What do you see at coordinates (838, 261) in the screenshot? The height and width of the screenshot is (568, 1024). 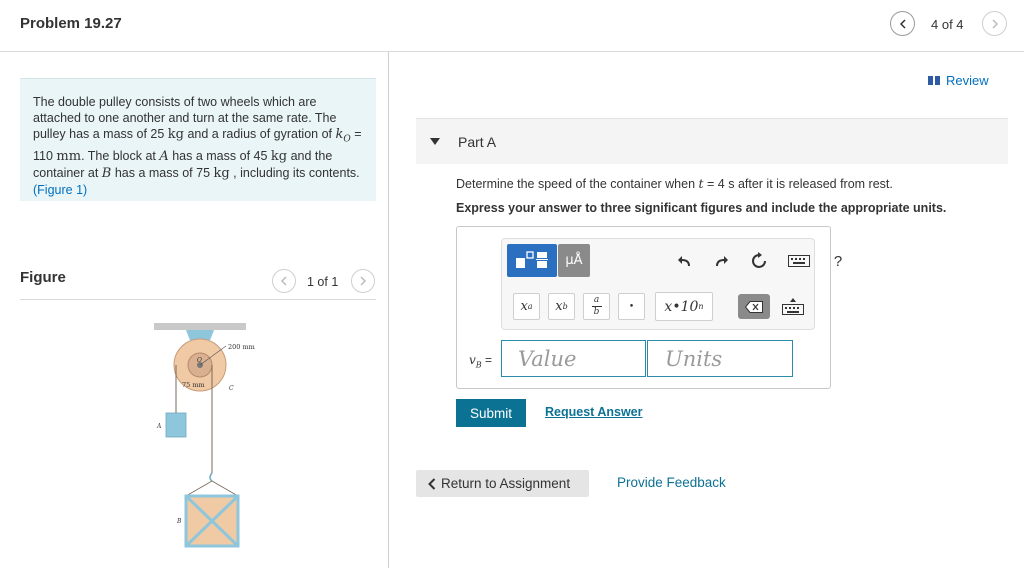 I see `help-button: ?` at bounding box center [838, 261].